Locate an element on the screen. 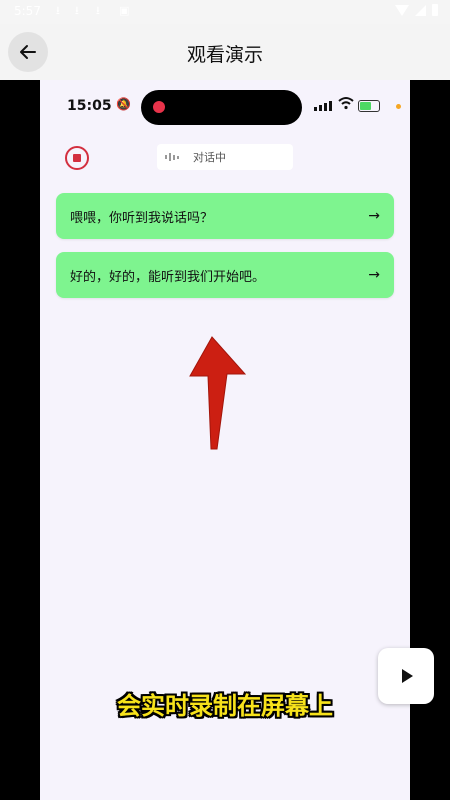 The width and height of the screenshot is (450, 800). play-icon is located at coordinates (407, 676).